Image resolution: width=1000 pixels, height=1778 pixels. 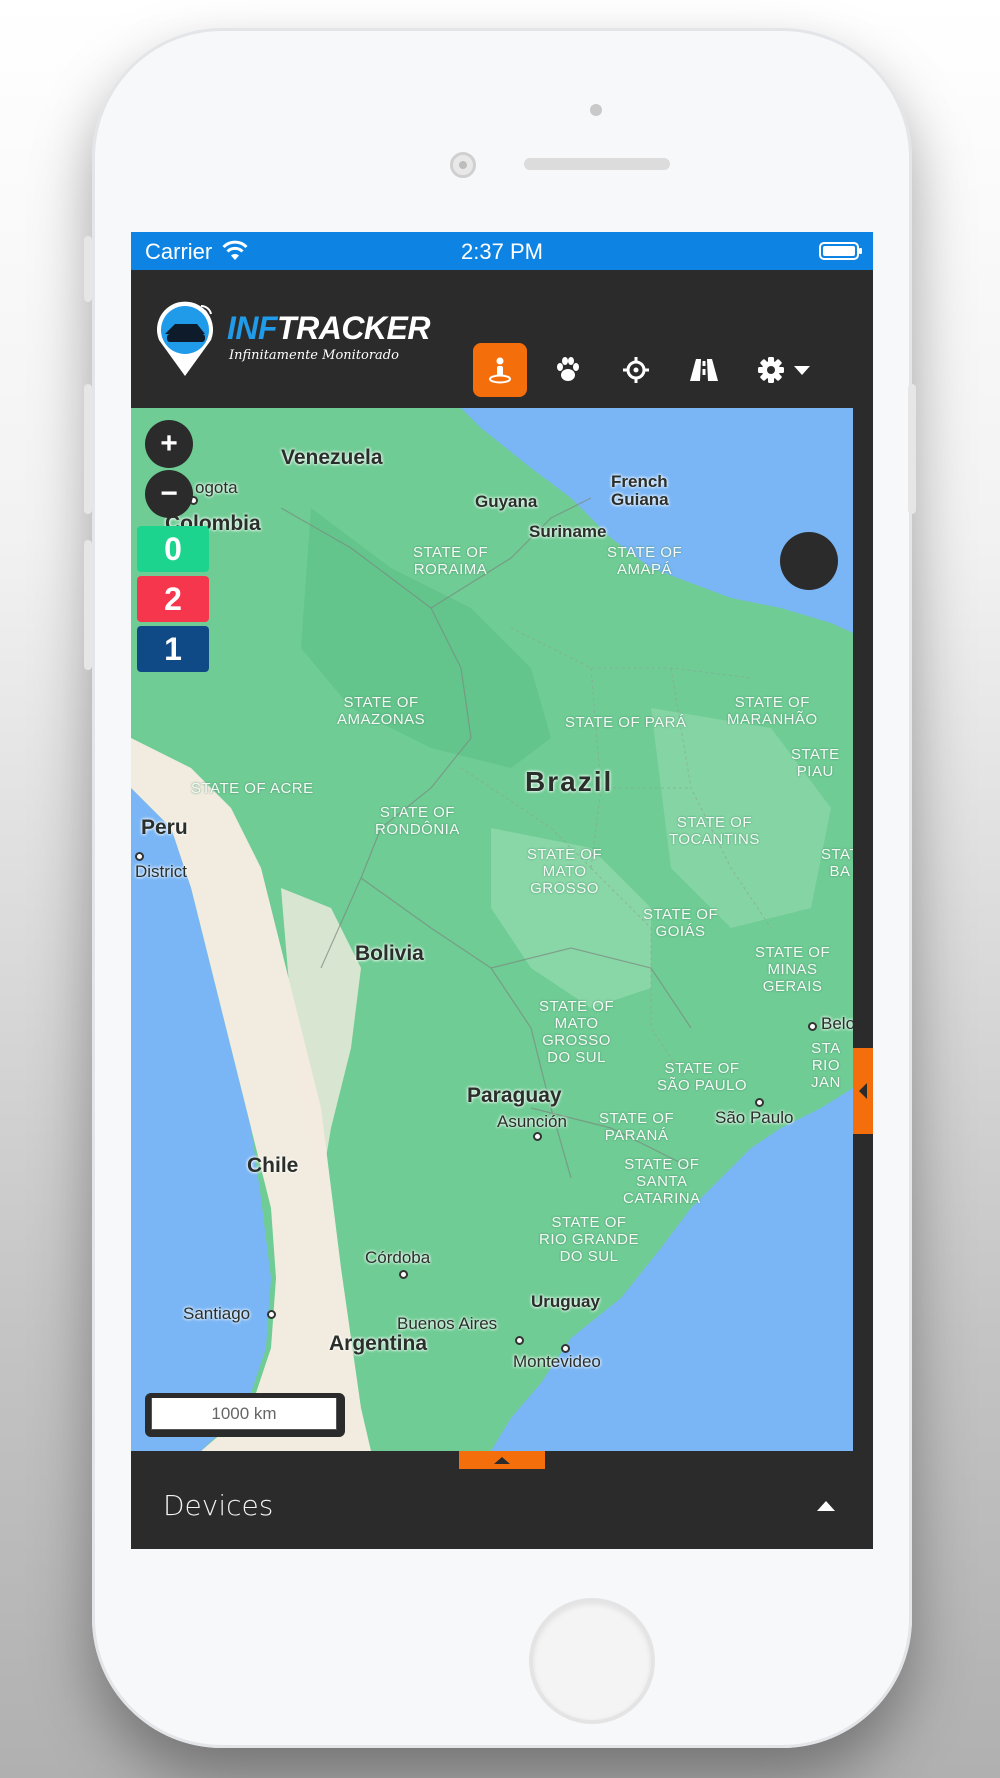 What do you see at coordinates (164, 827) in the screenshot?
I see `map-label-peru: Peru` at bounding box center [164, 827].